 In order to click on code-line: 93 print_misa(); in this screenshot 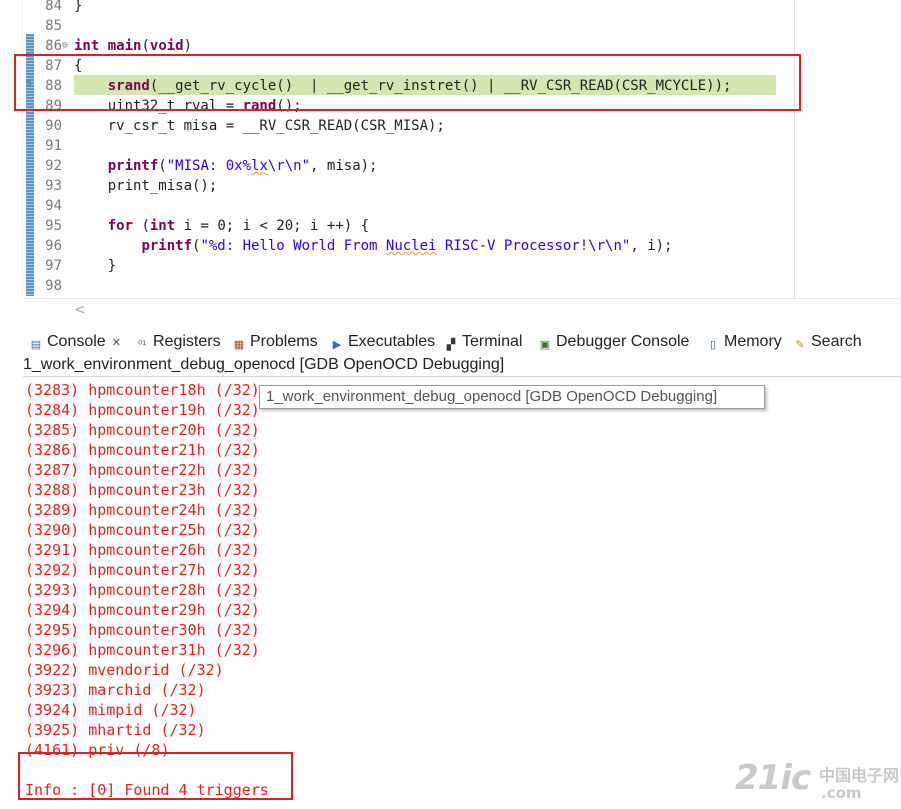, I will do `click(397, 186)`.